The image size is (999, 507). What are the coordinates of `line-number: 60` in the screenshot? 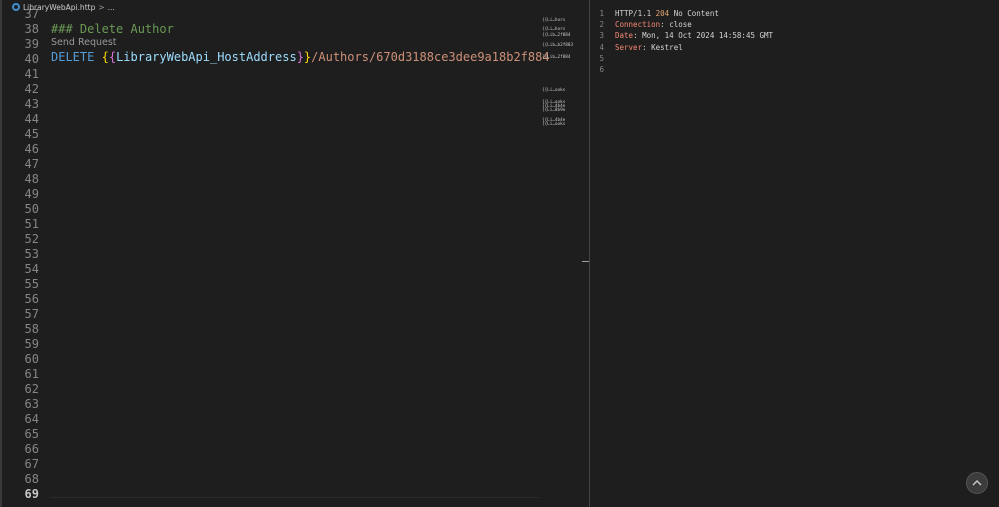 It's located at (31, 359).